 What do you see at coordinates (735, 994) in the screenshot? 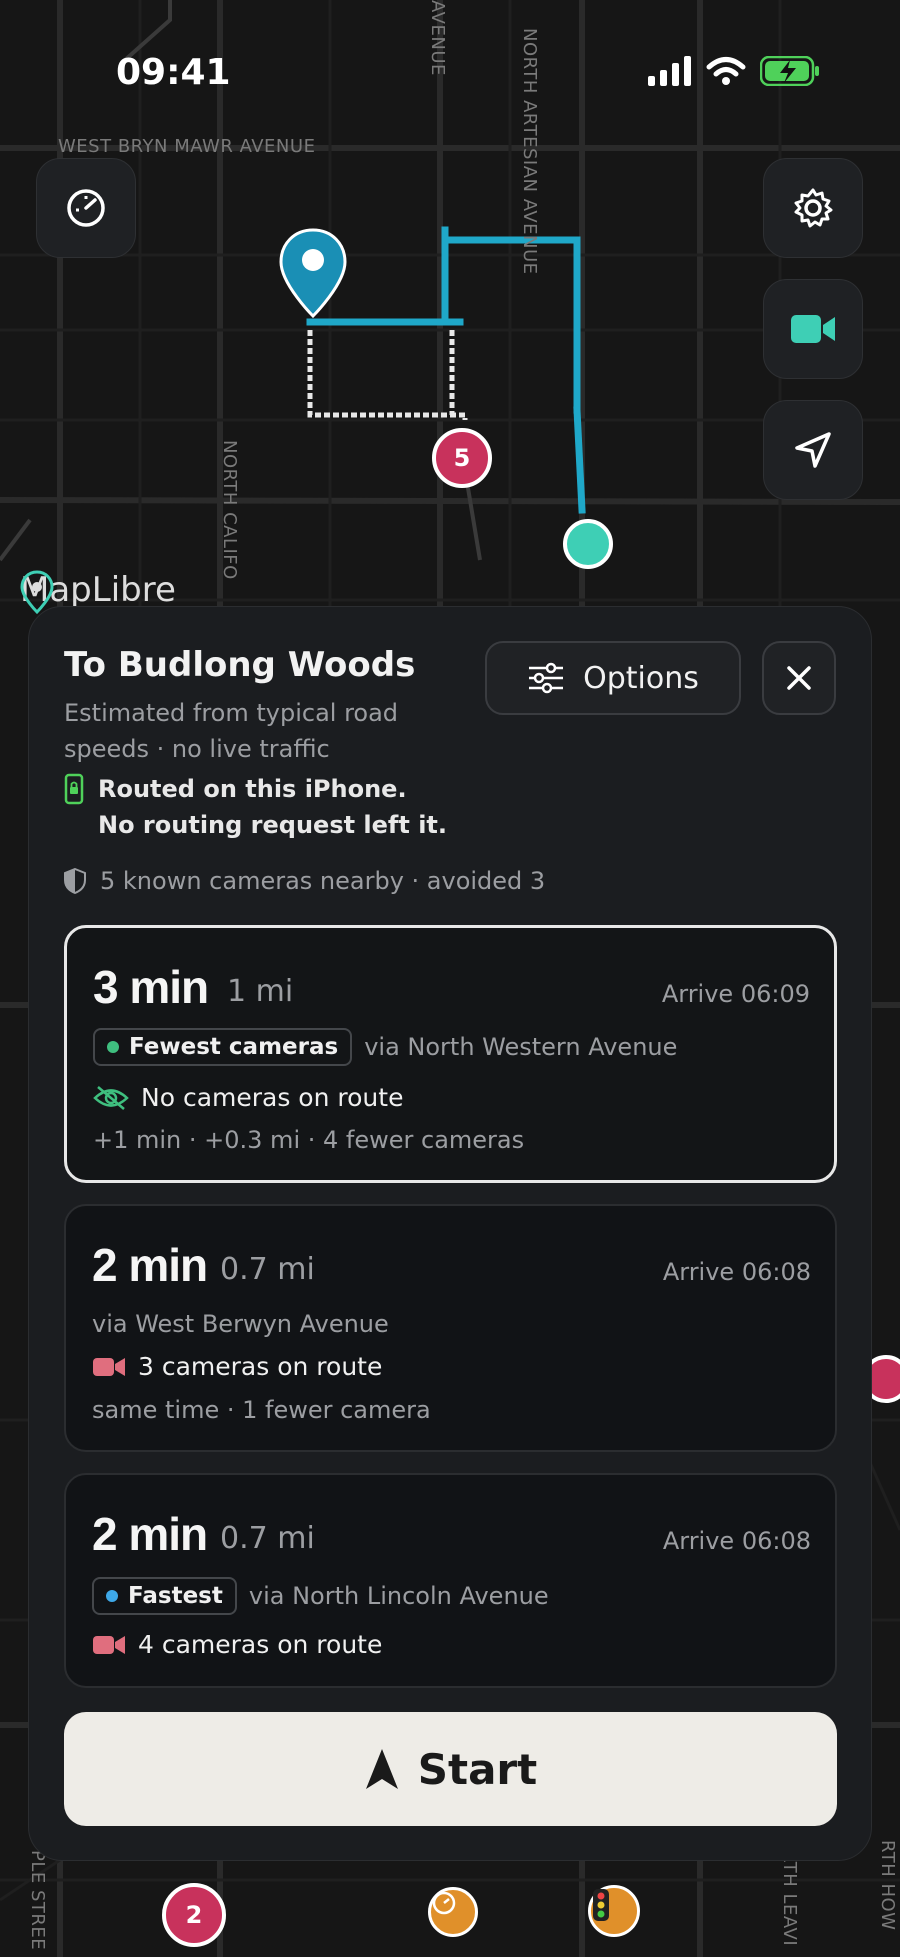
I see `route-arrival: Arrive 06:09` at bounding box center [735, 994].